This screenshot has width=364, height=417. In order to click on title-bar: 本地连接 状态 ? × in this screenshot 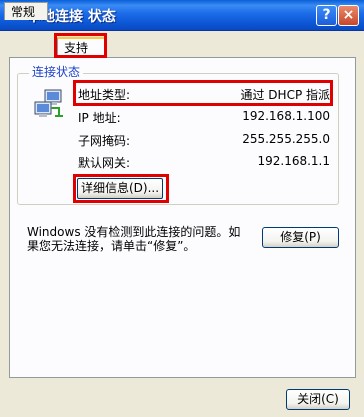, I will do `click(182, 15)`.